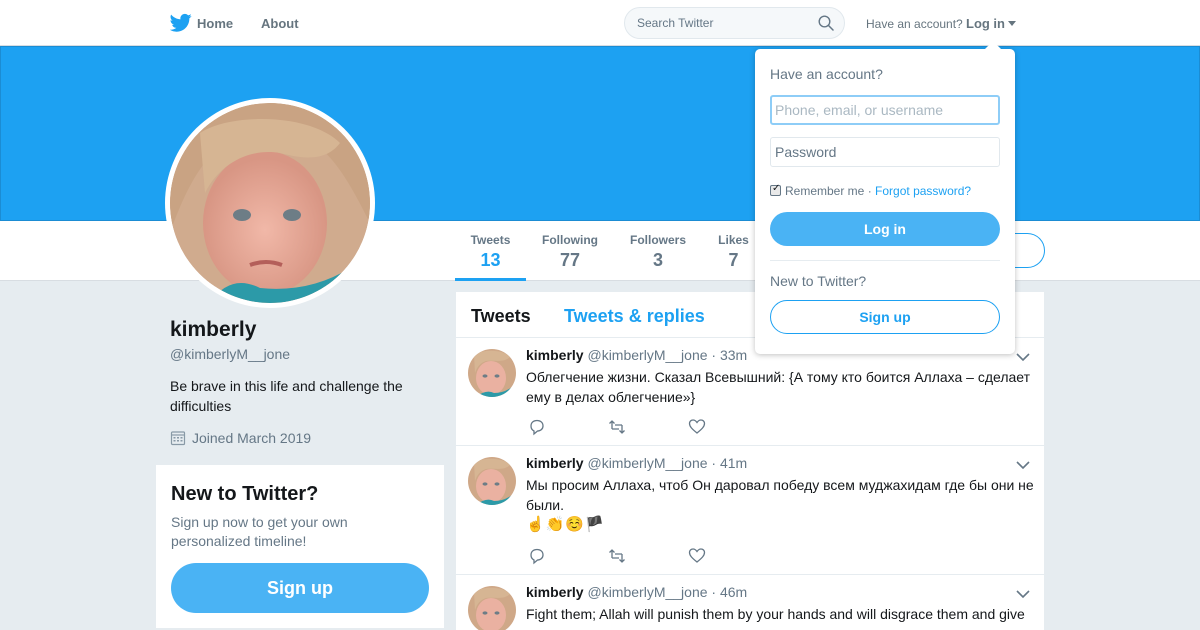  I want to click on nav-about-link: About, so click(280, 23).